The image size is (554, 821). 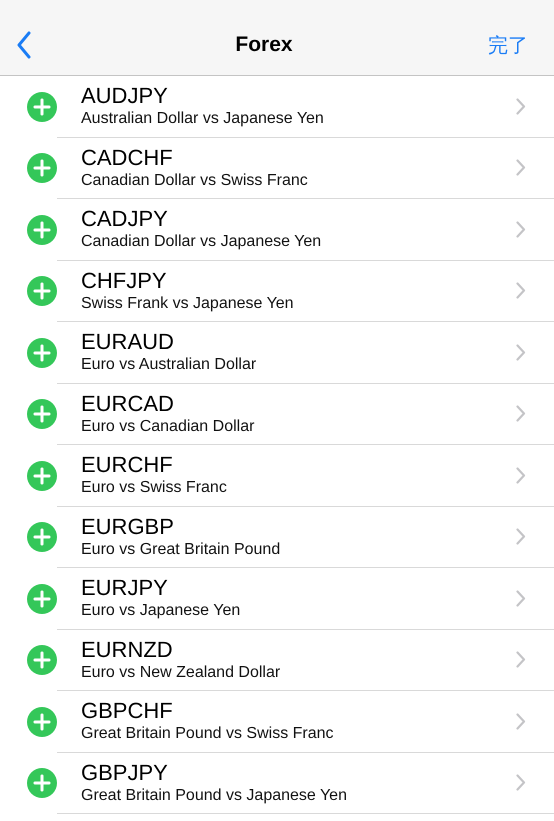 What do you see at coordinates (24, 45) in the screenshot?
I see `back-icon` at bounding box center [24, 45].